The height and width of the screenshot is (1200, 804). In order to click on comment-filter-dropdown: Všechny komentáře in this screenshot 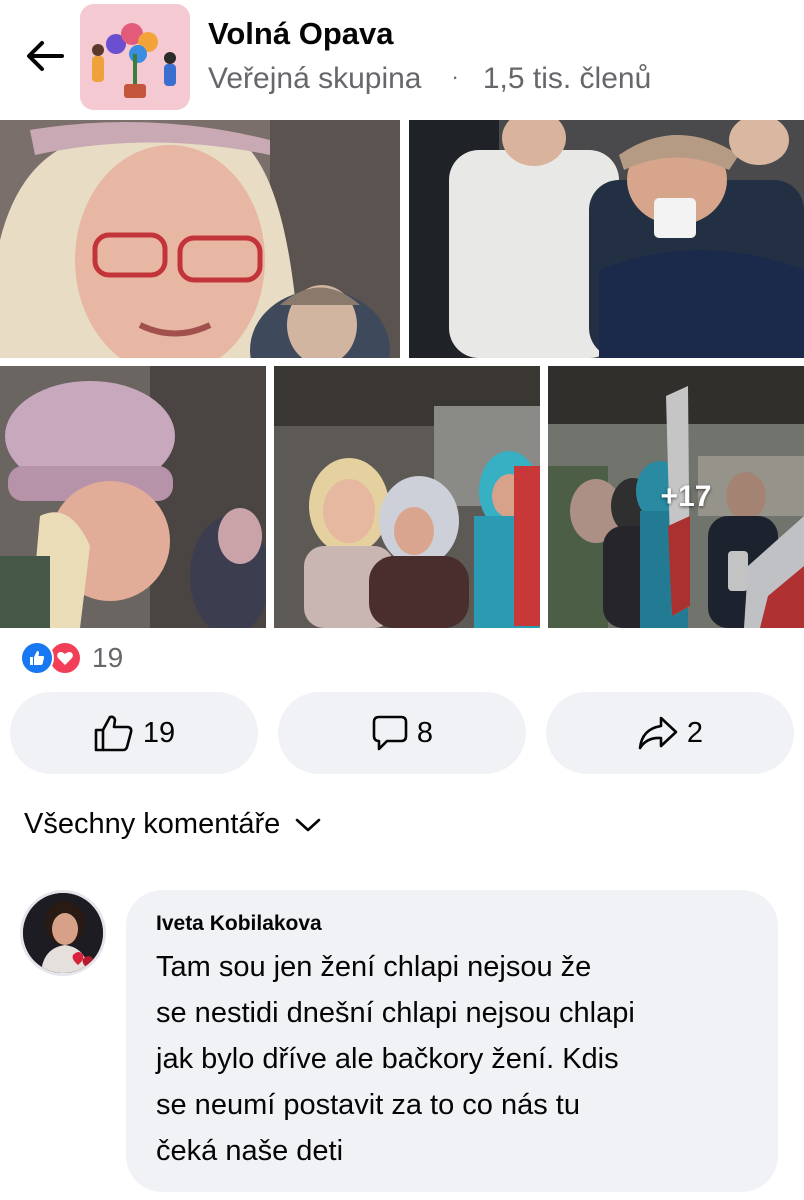, I will do `click(173, 824)`.